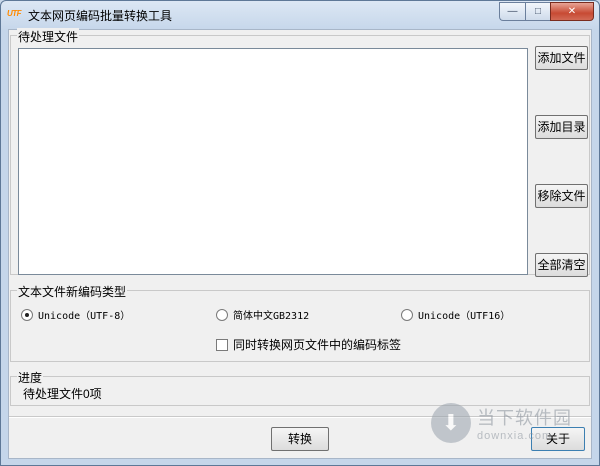  Describe the element at coordinates (317, 345) in the screenshot. I see `convert-tags-label: 同时转换网页文件中的编码标签` at that location.